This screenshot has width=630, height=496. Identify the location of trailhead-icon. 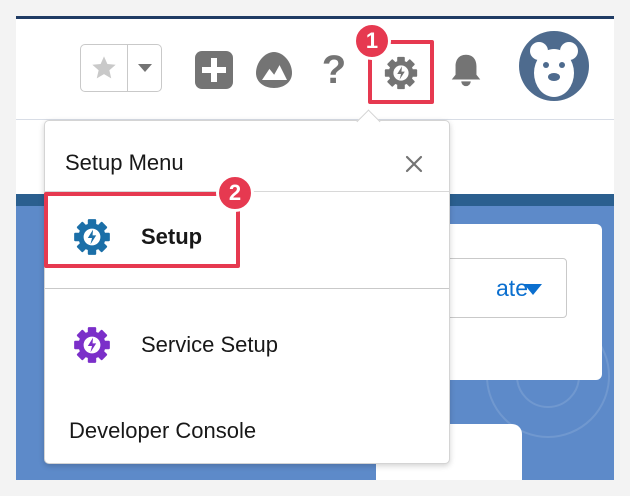
(274, 70).